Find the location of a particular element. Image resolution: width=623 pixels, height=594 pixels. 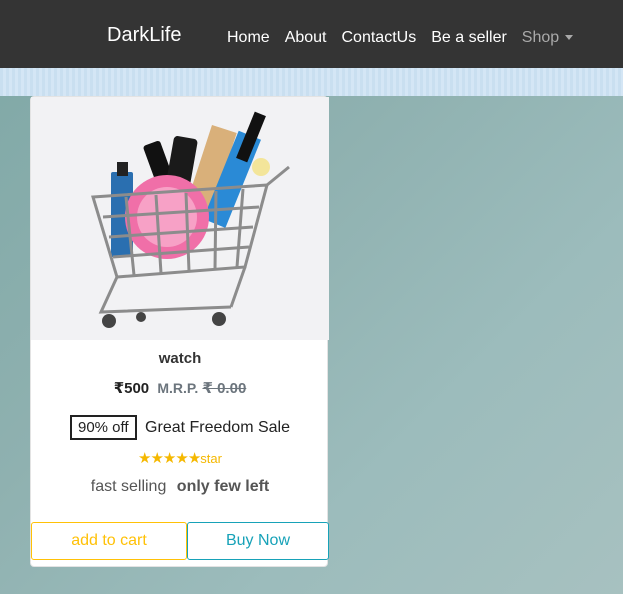

stock-row: fast selling only few left is located at coordinates (180, 487).